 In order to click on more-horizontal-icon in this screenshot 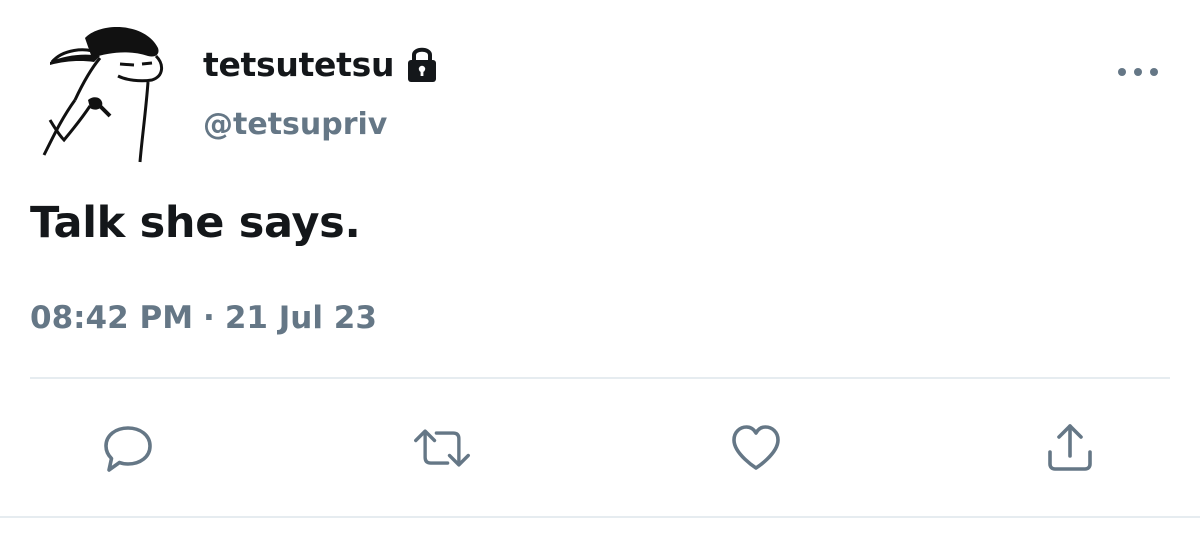, I will do `click(1138, 72)`.